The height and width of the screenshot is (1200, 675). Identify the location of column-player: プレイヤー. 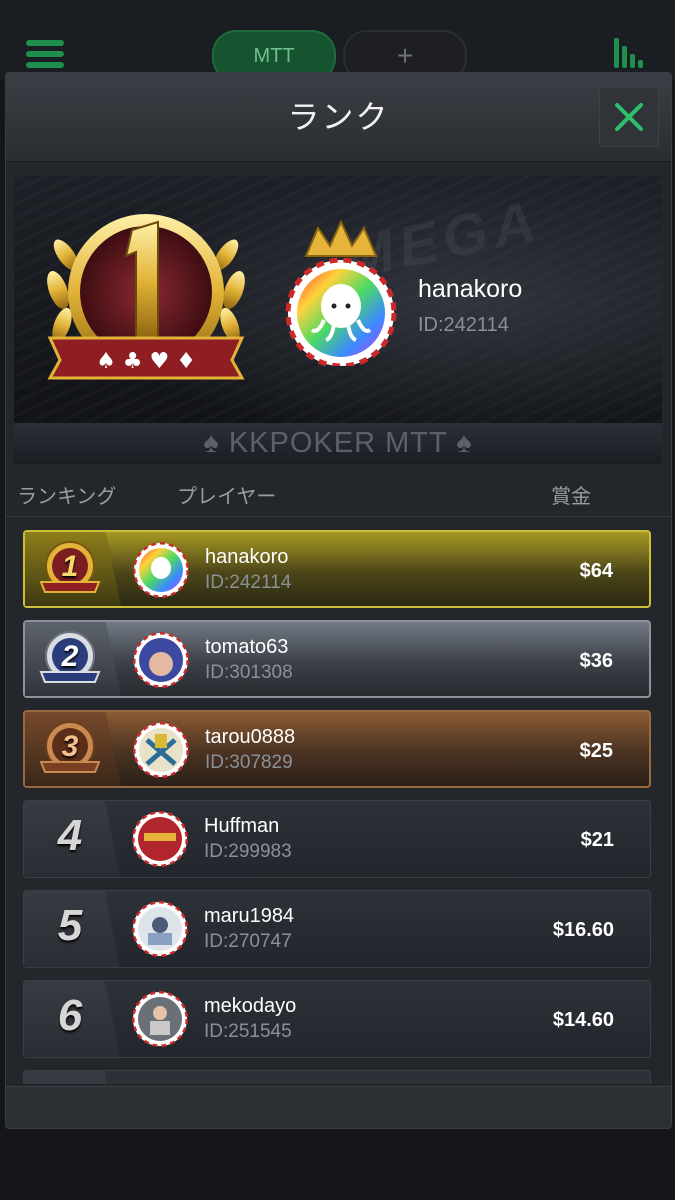
(227, 497).